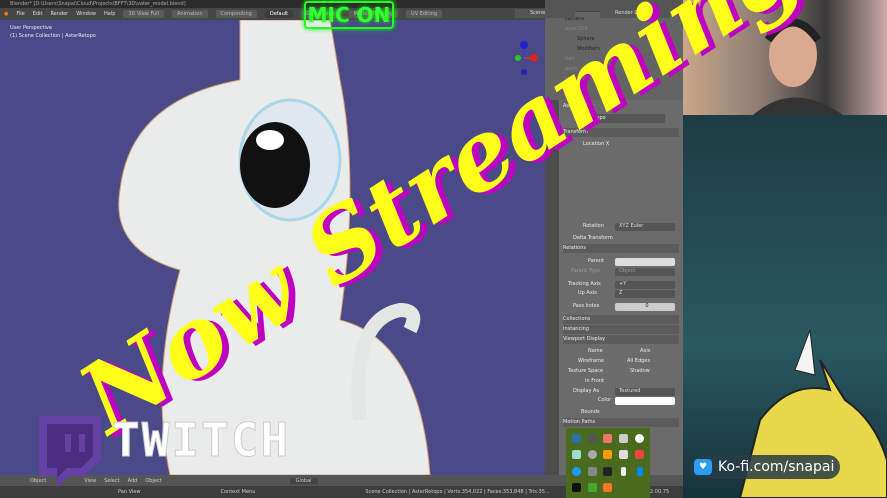 This screenshot has height=498, width=887. What do you see at coordinates (59, 14) in the screenshot?
I see `menu-render: Render` at bounding box center [59, 14].